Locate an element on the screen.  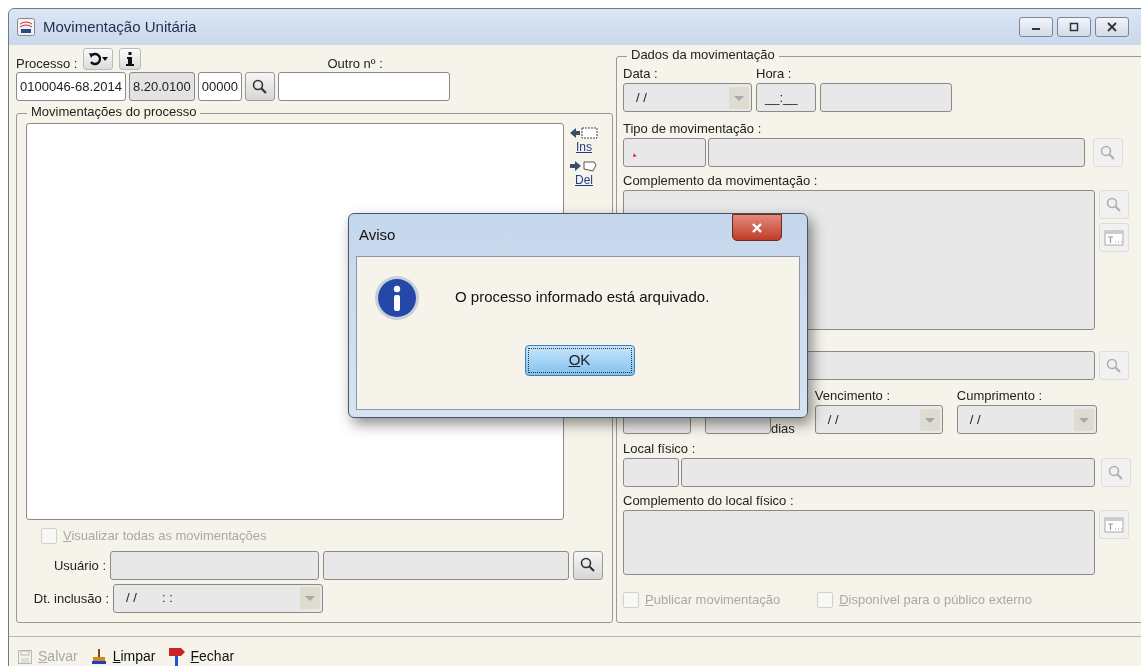
process-number-field: 0100046-68.2014 is located at coordinates (71, 86).